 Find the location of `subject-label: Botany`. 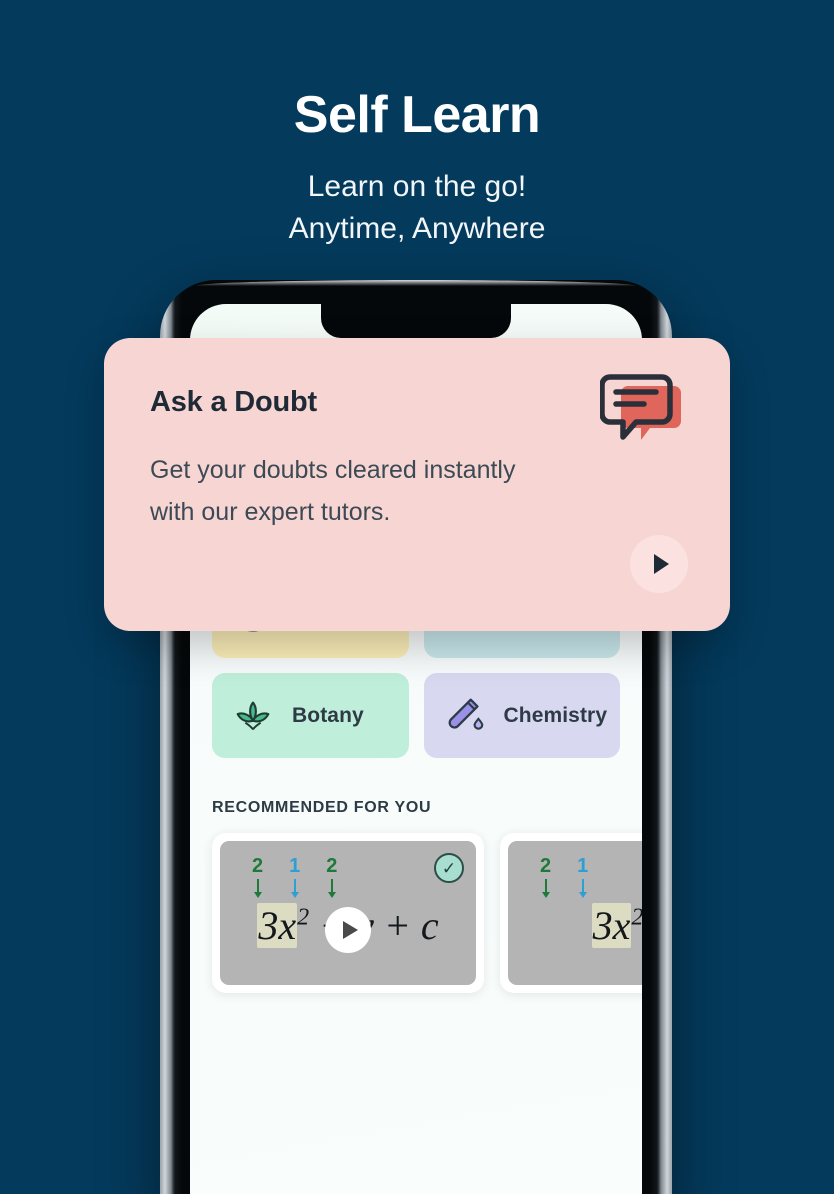

subject-label: Botany is located at coordinates (328, 715).